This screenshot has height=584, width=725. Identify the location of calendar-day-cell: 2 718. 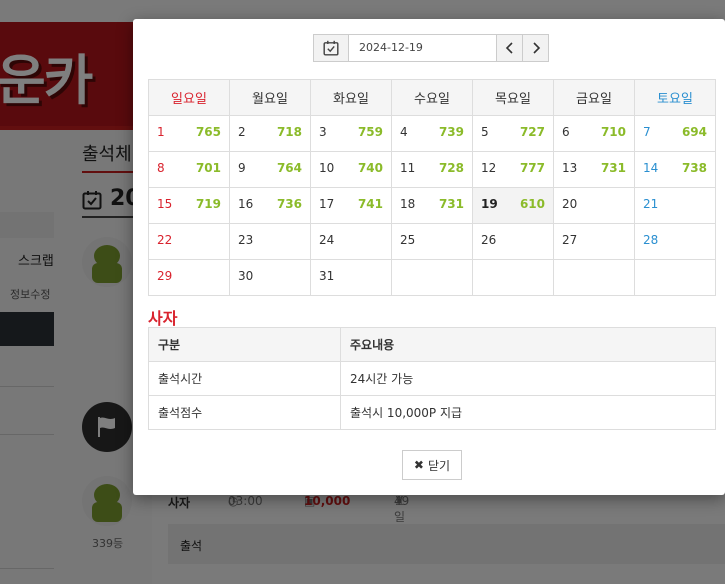
(270, 133).